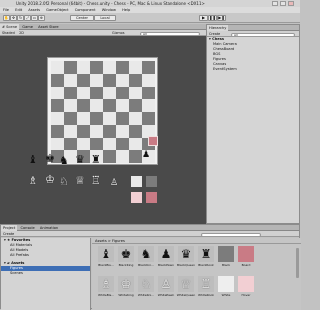 Image resolution: width=320 pixels, height=310 pixels. Describe the element at coordinates (231, 235) in the screenshot. I see `project-search-input` at that location.